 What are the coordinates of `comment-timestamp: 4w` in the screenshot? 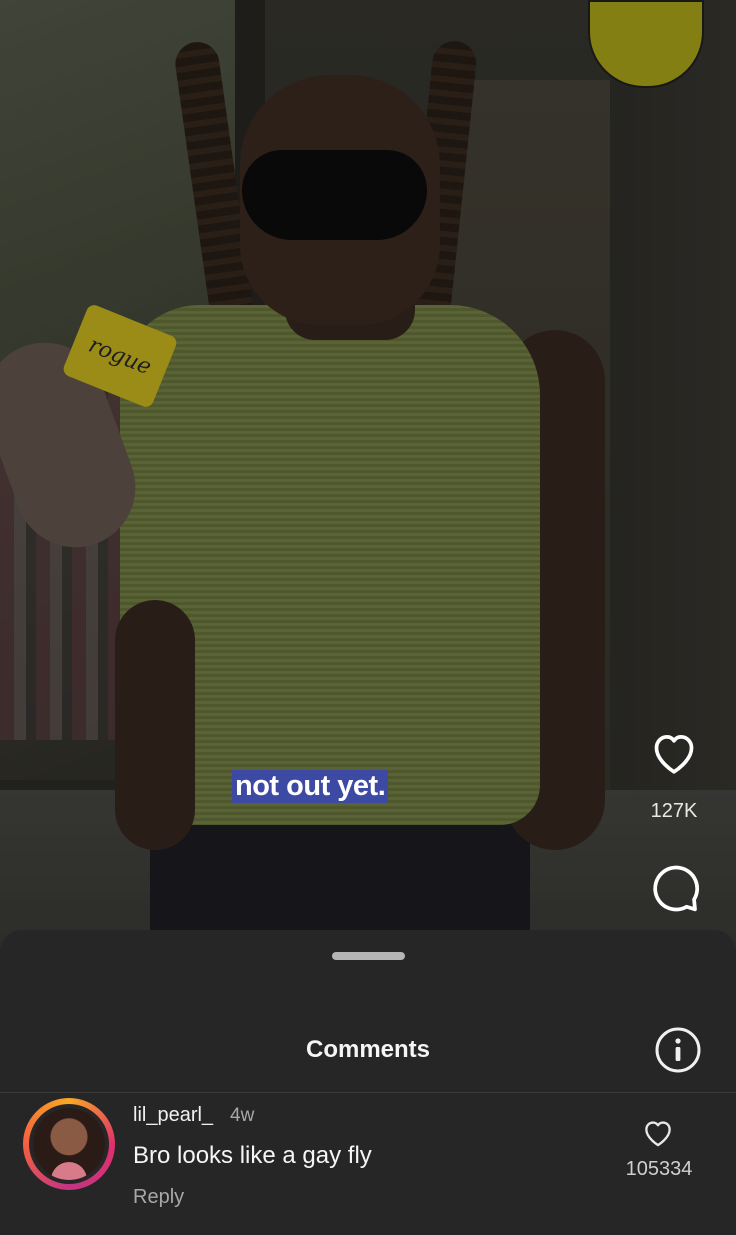 It's located at (242, 1115).